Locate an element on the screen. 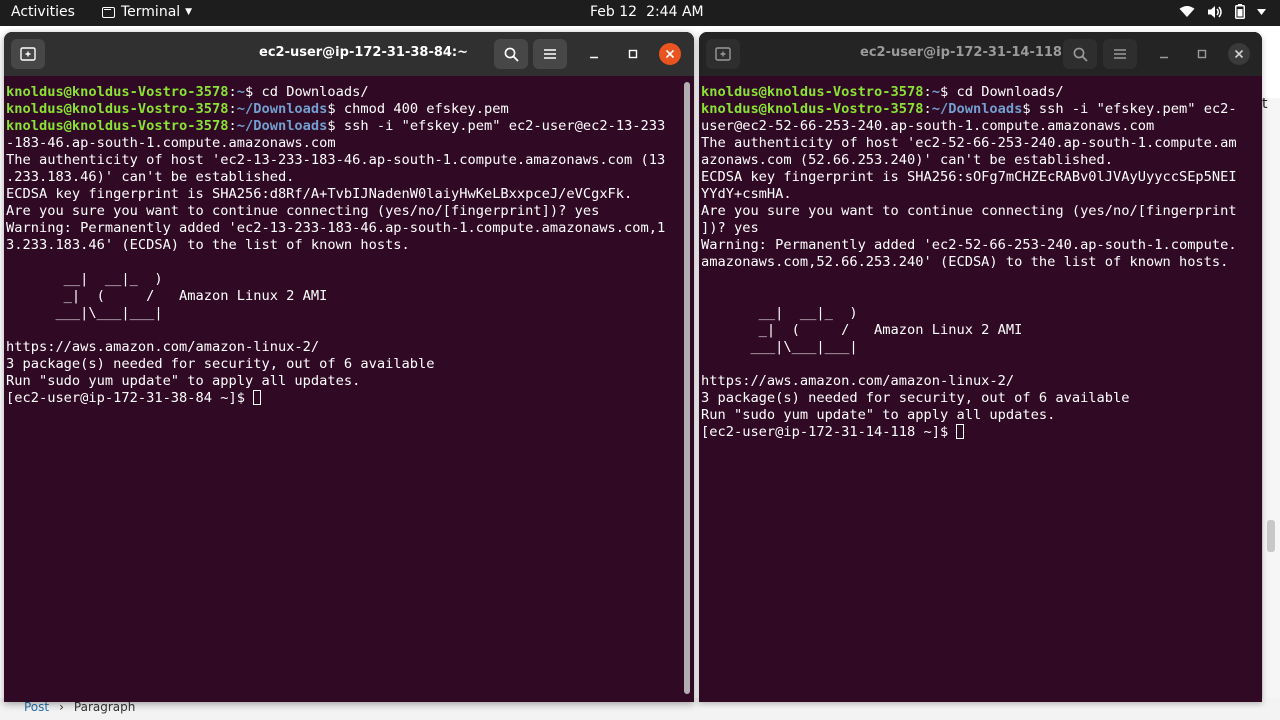  clock-time: 2:44 AM is located at coordinates (675, 12).